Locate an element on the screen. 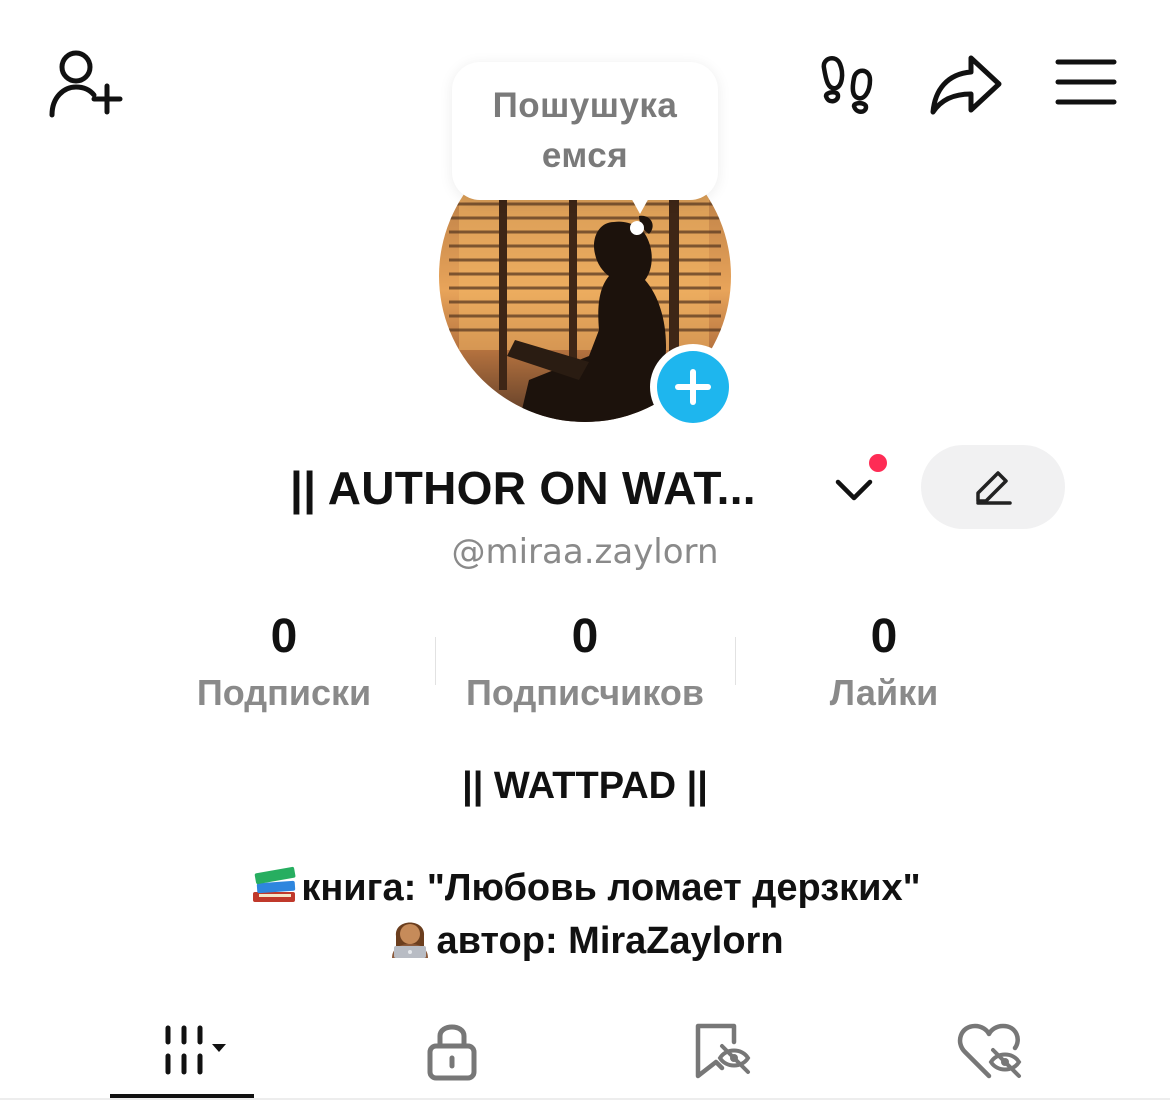 The width and height of the screenshot is (1170, 1100). username: @miraa.zaylorn is located at coordinates (585, 552).